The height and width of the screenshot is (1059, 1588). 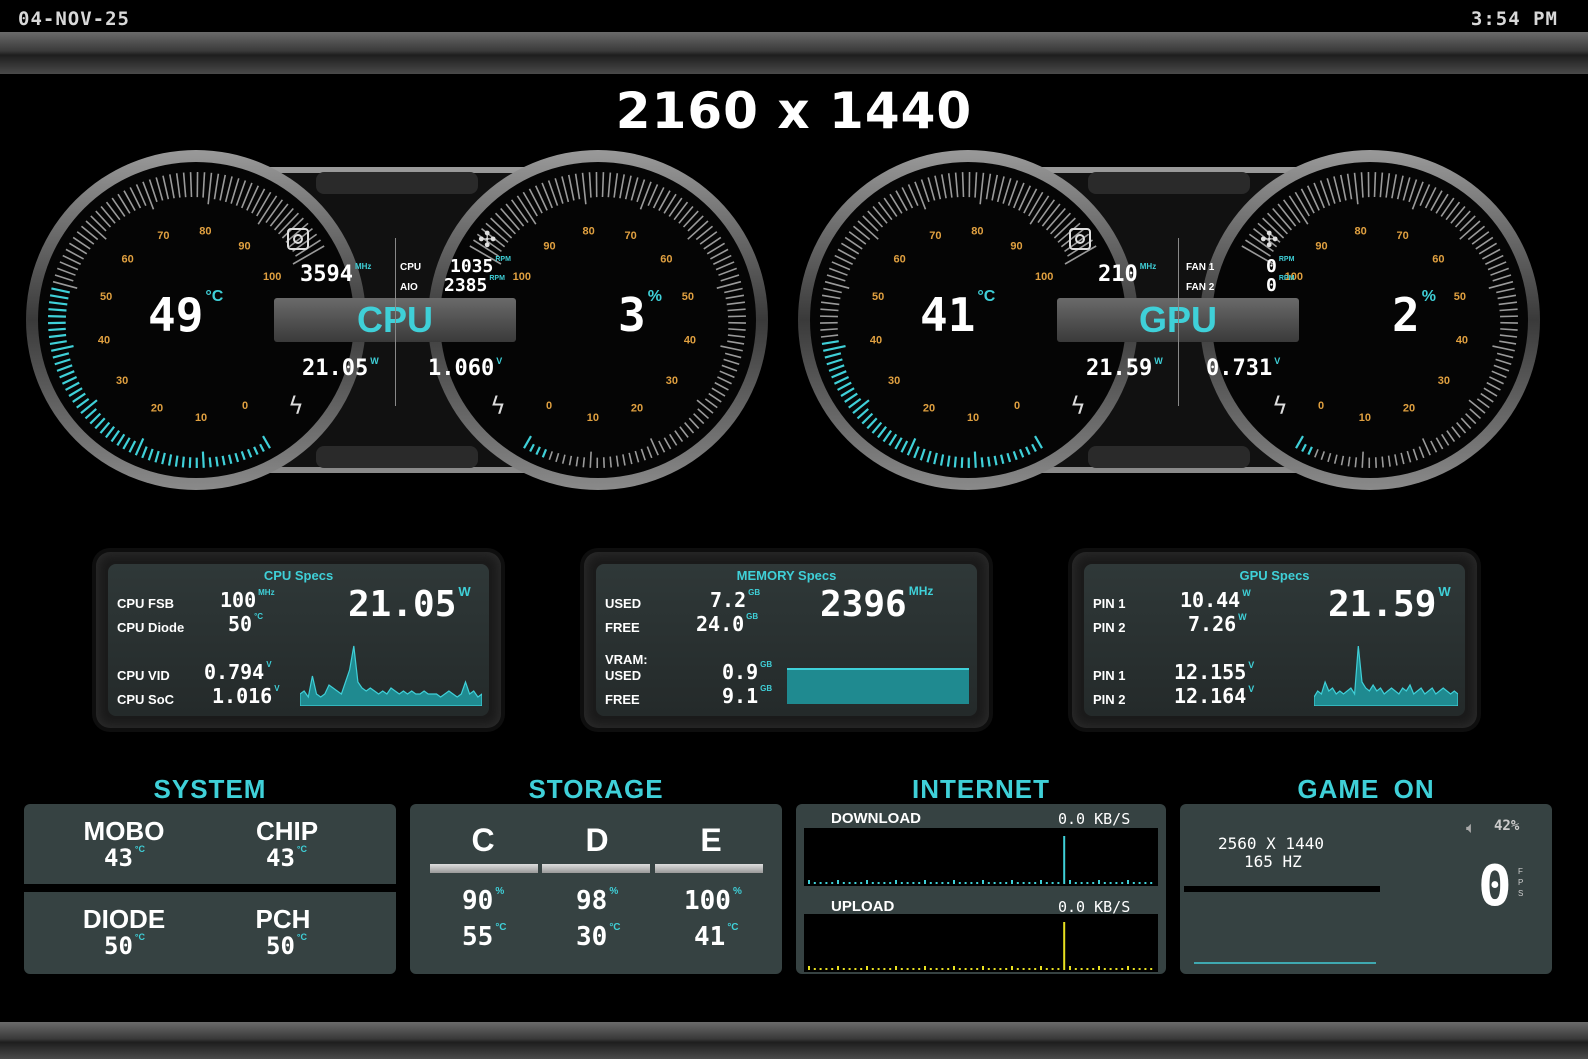 What do you see at coordinates (1214, 672) in the screenshot?
I see `pin1-volts: 12.155 V` at bounding box center [1214, 672].